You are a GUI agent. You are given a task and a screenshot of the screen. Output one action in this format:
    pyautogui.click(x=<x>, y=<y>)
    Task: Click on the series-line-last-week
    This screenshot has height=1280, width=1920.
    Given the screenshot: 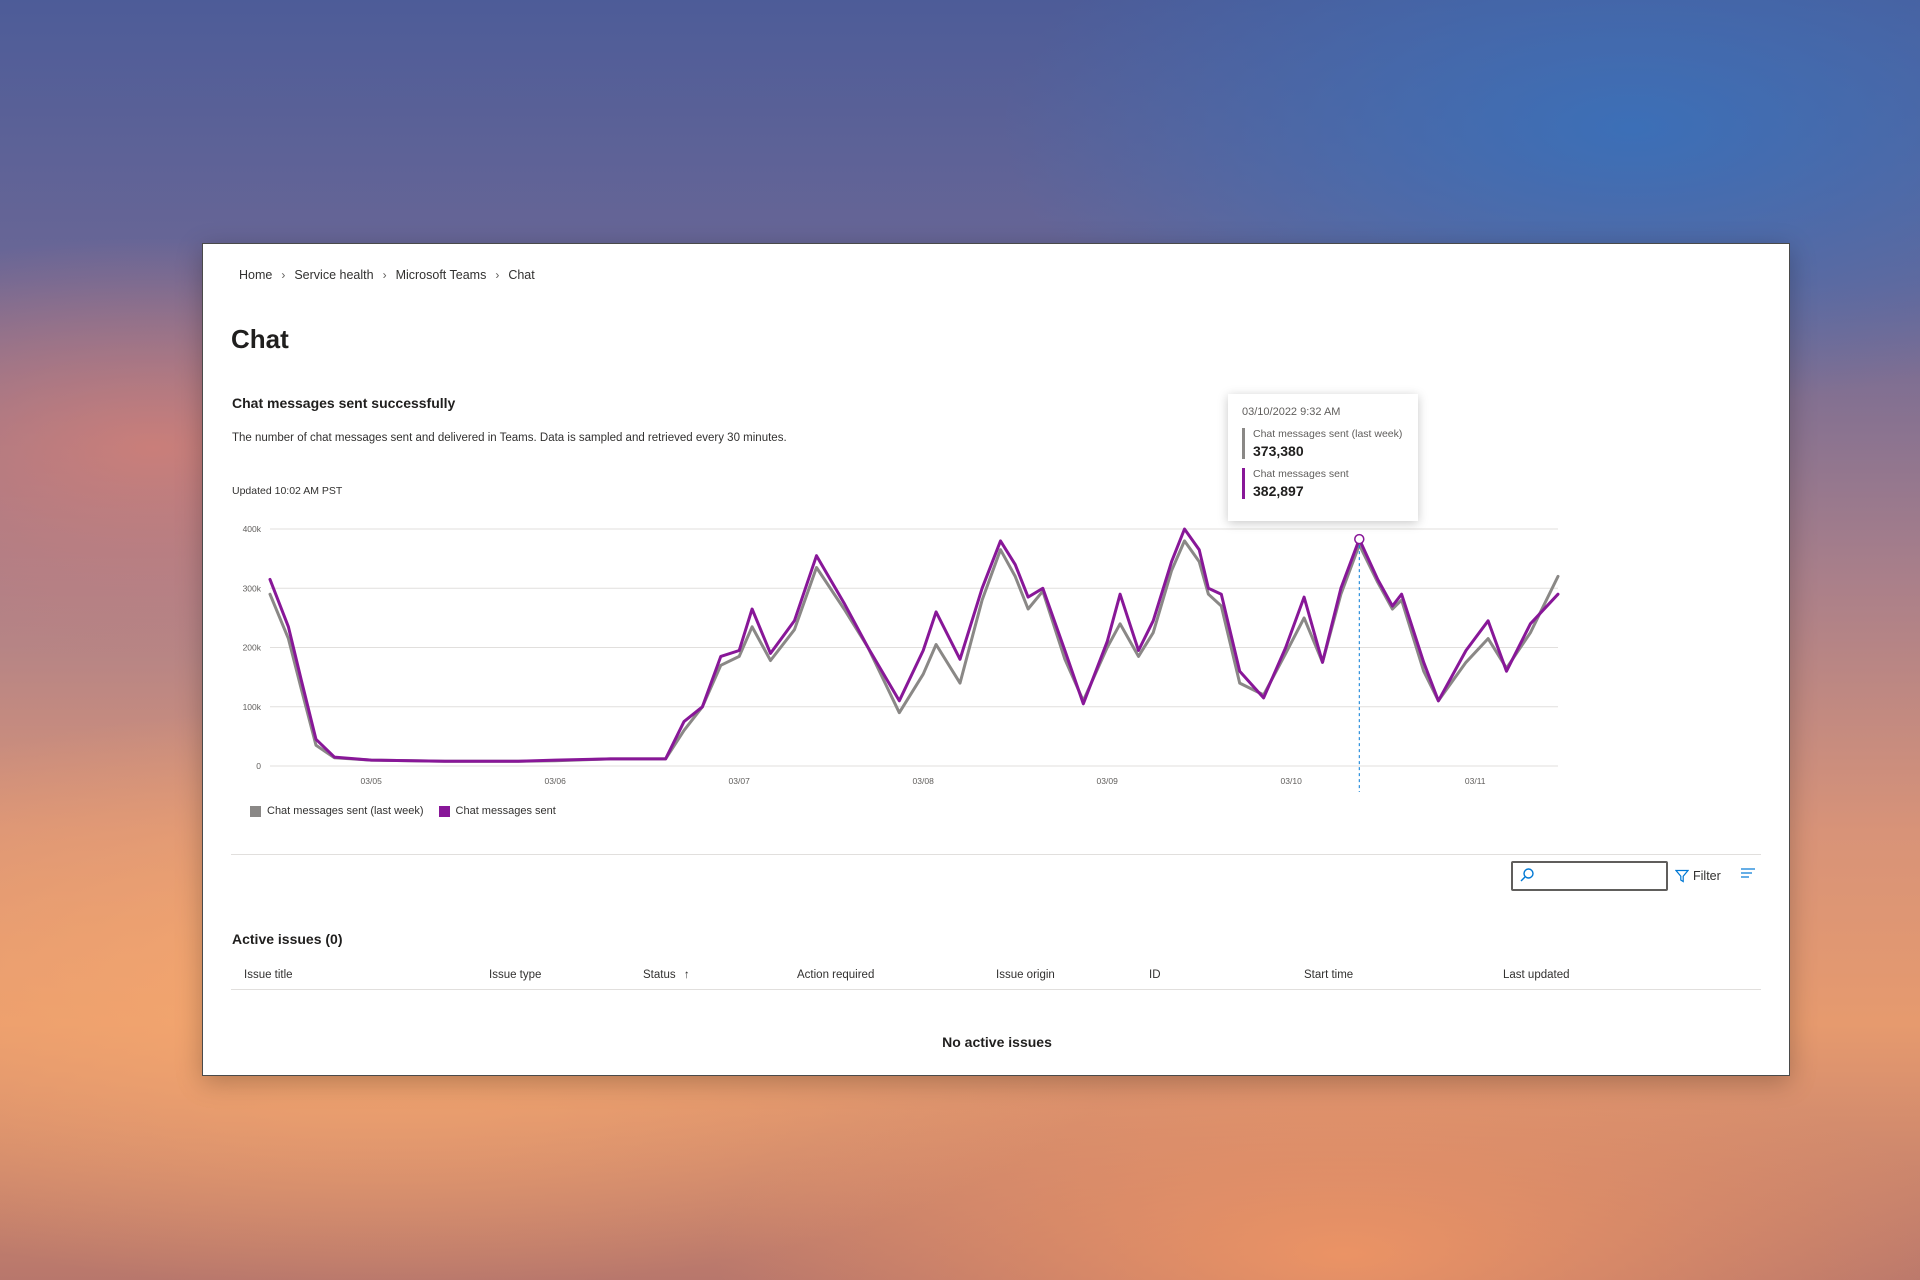 What is the action you would take?
    pyautogui.click(x=914, y=651)
    